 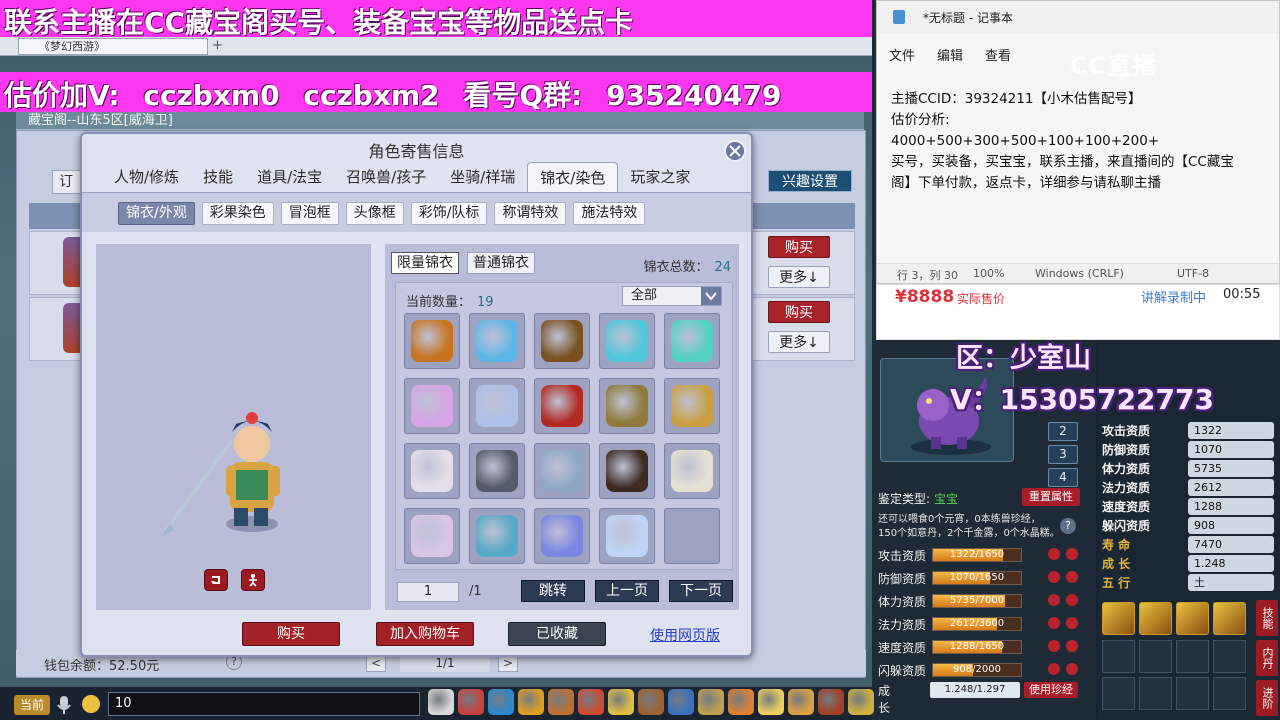 What do you see at coordinates (32, 705) in the screenshot?
I see `chat-channel-button: 当前` at bounding box center [32, 705].